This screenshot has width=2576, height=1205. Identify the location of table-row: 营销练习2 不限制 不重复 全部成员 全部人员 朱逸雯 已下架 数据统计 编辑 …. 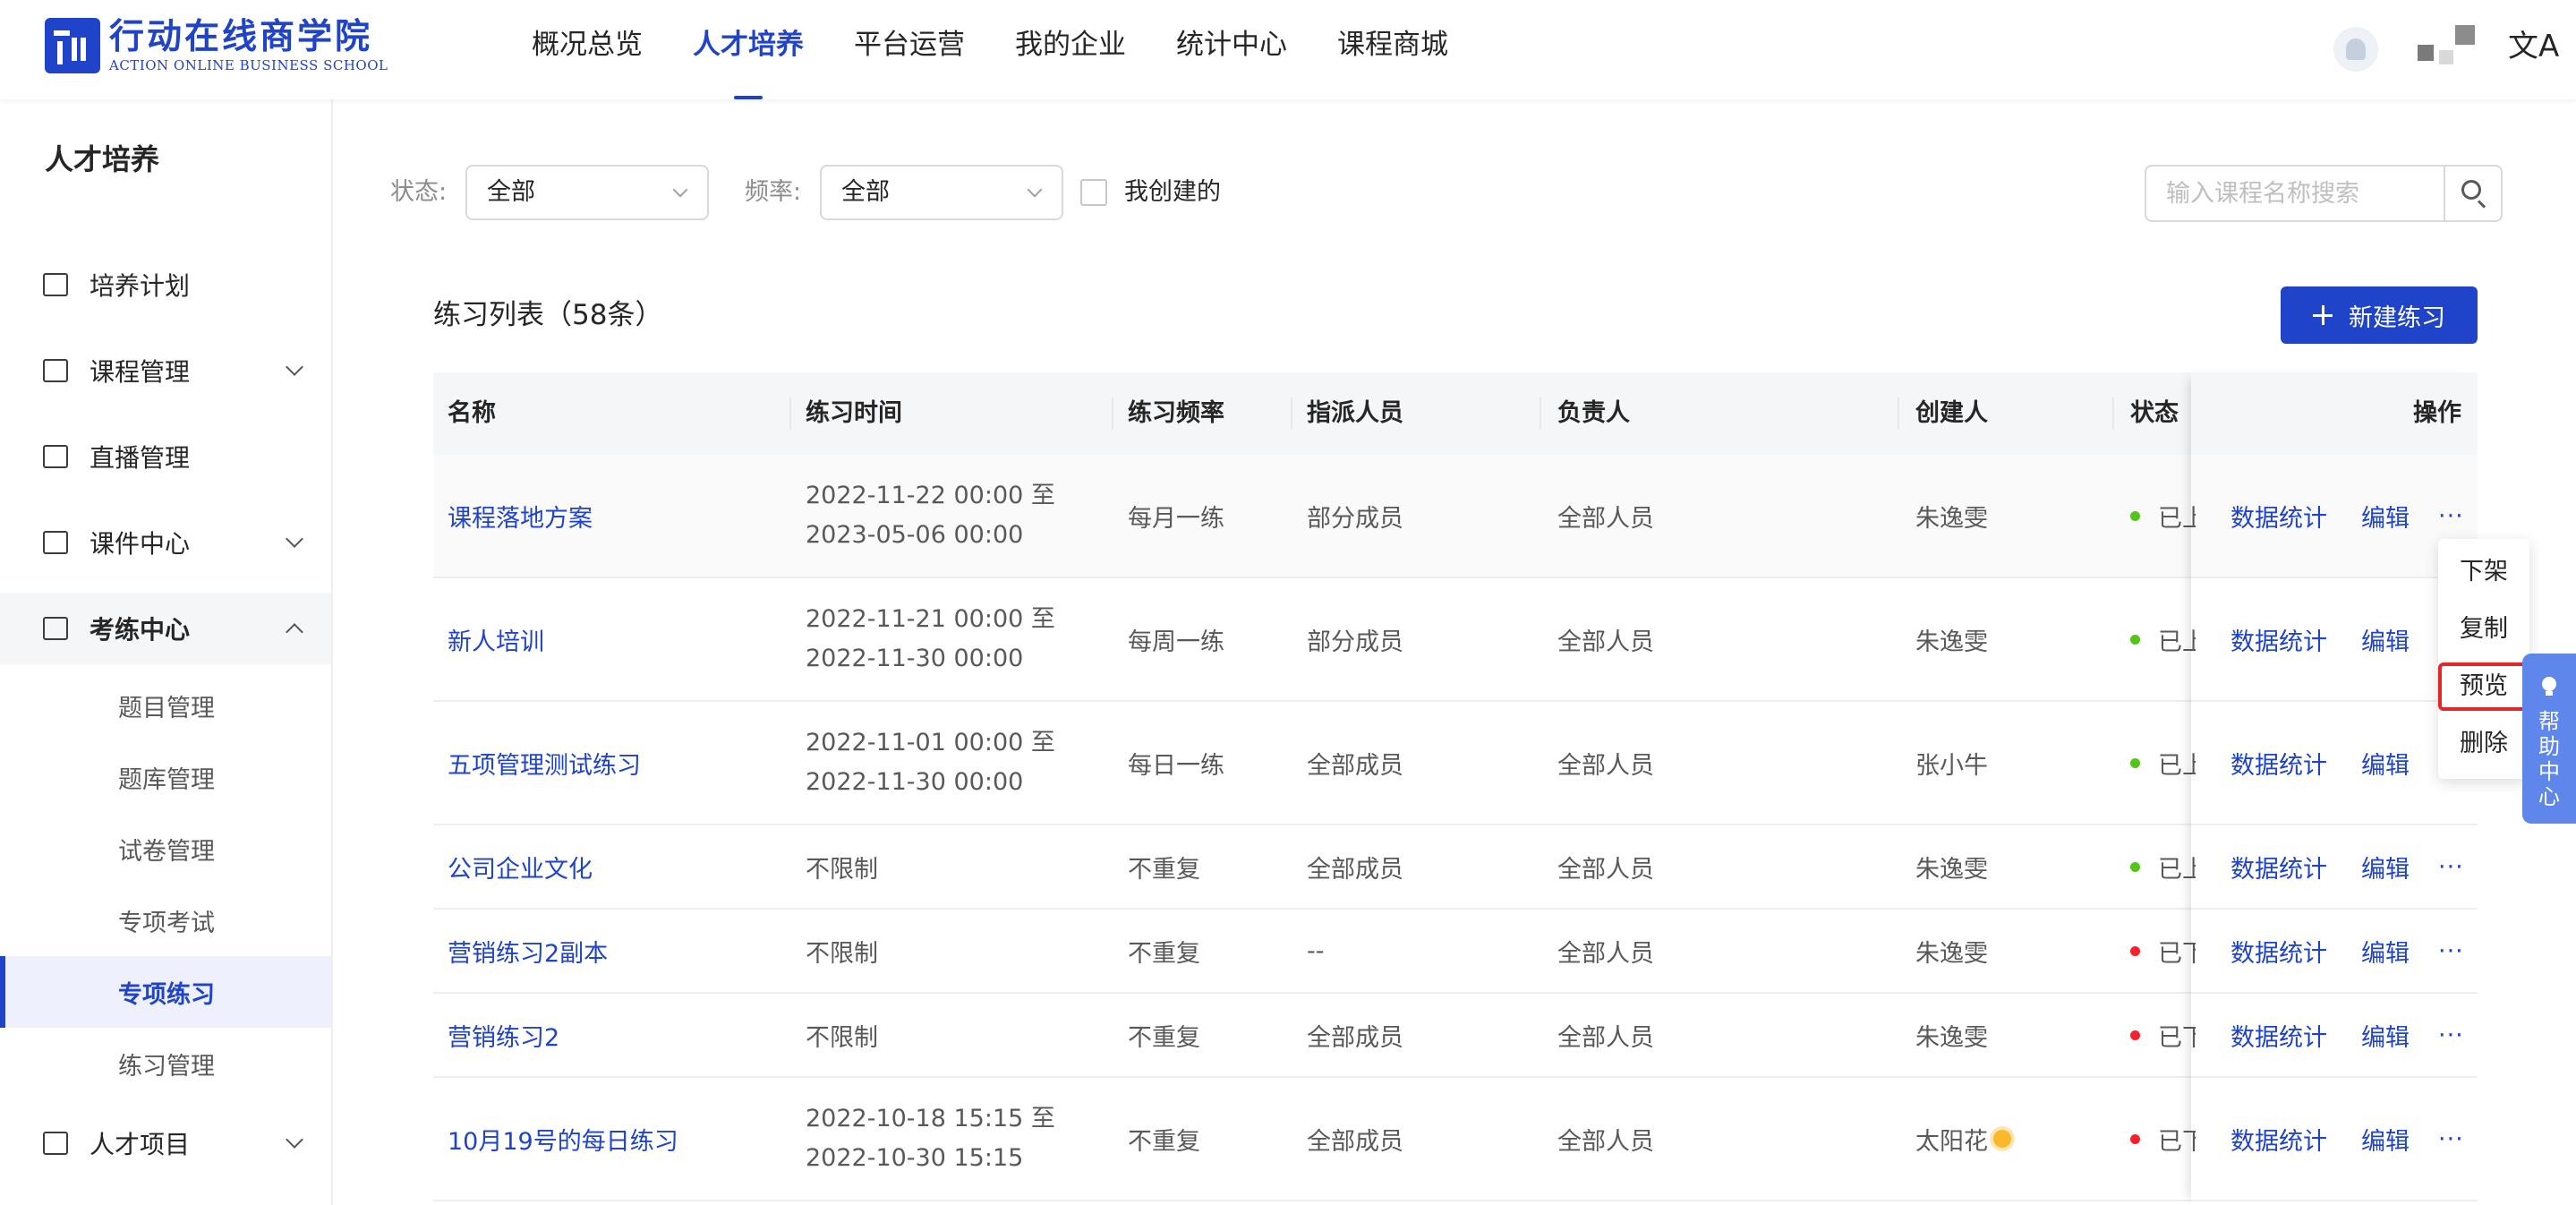
(1455, 1036).